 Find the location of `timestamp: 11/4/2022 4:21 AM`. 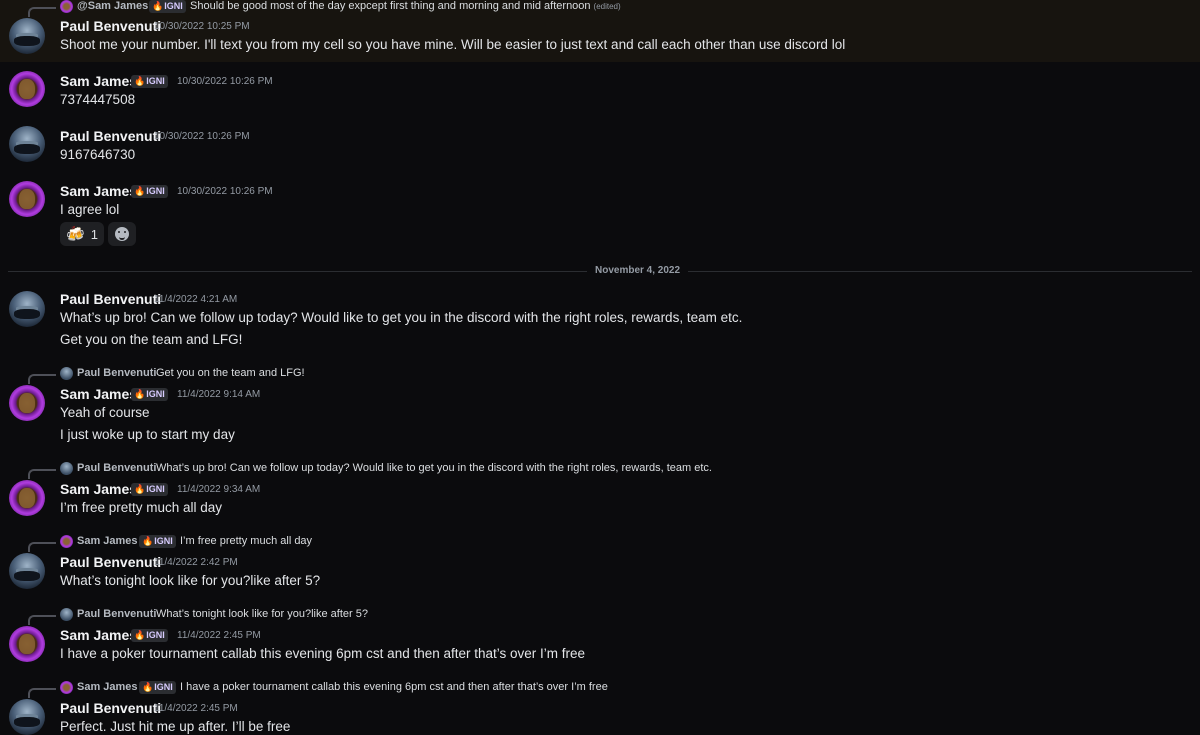

timestamp: 11/4/2022 4:21 AM is located at coordinates (196, 299).